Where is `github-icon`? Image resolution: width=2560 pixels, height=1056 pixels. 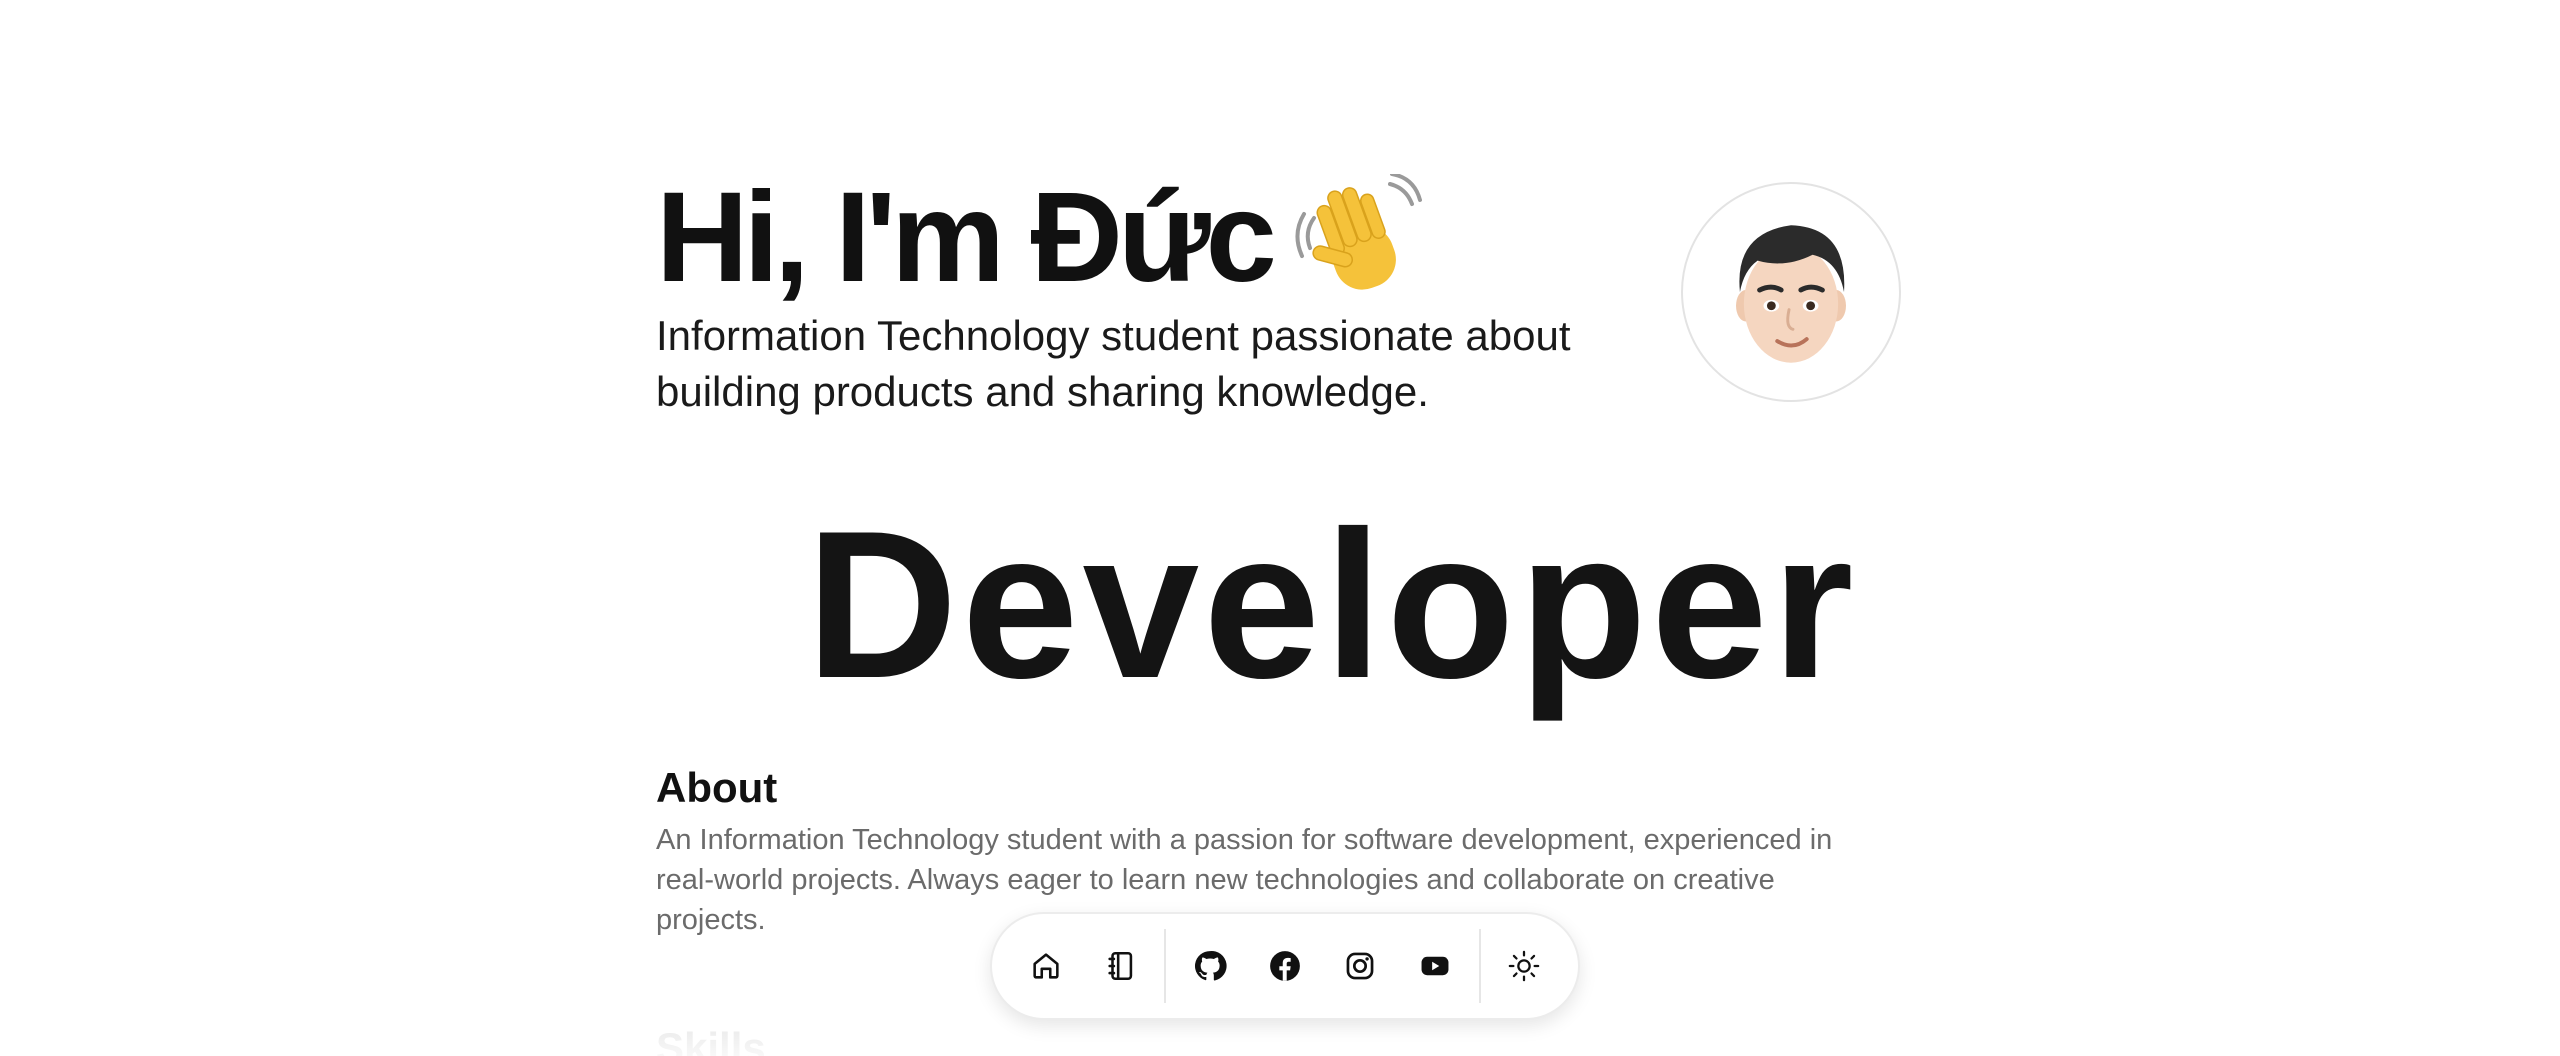 github-icon is located at coordinates (1210, 966).